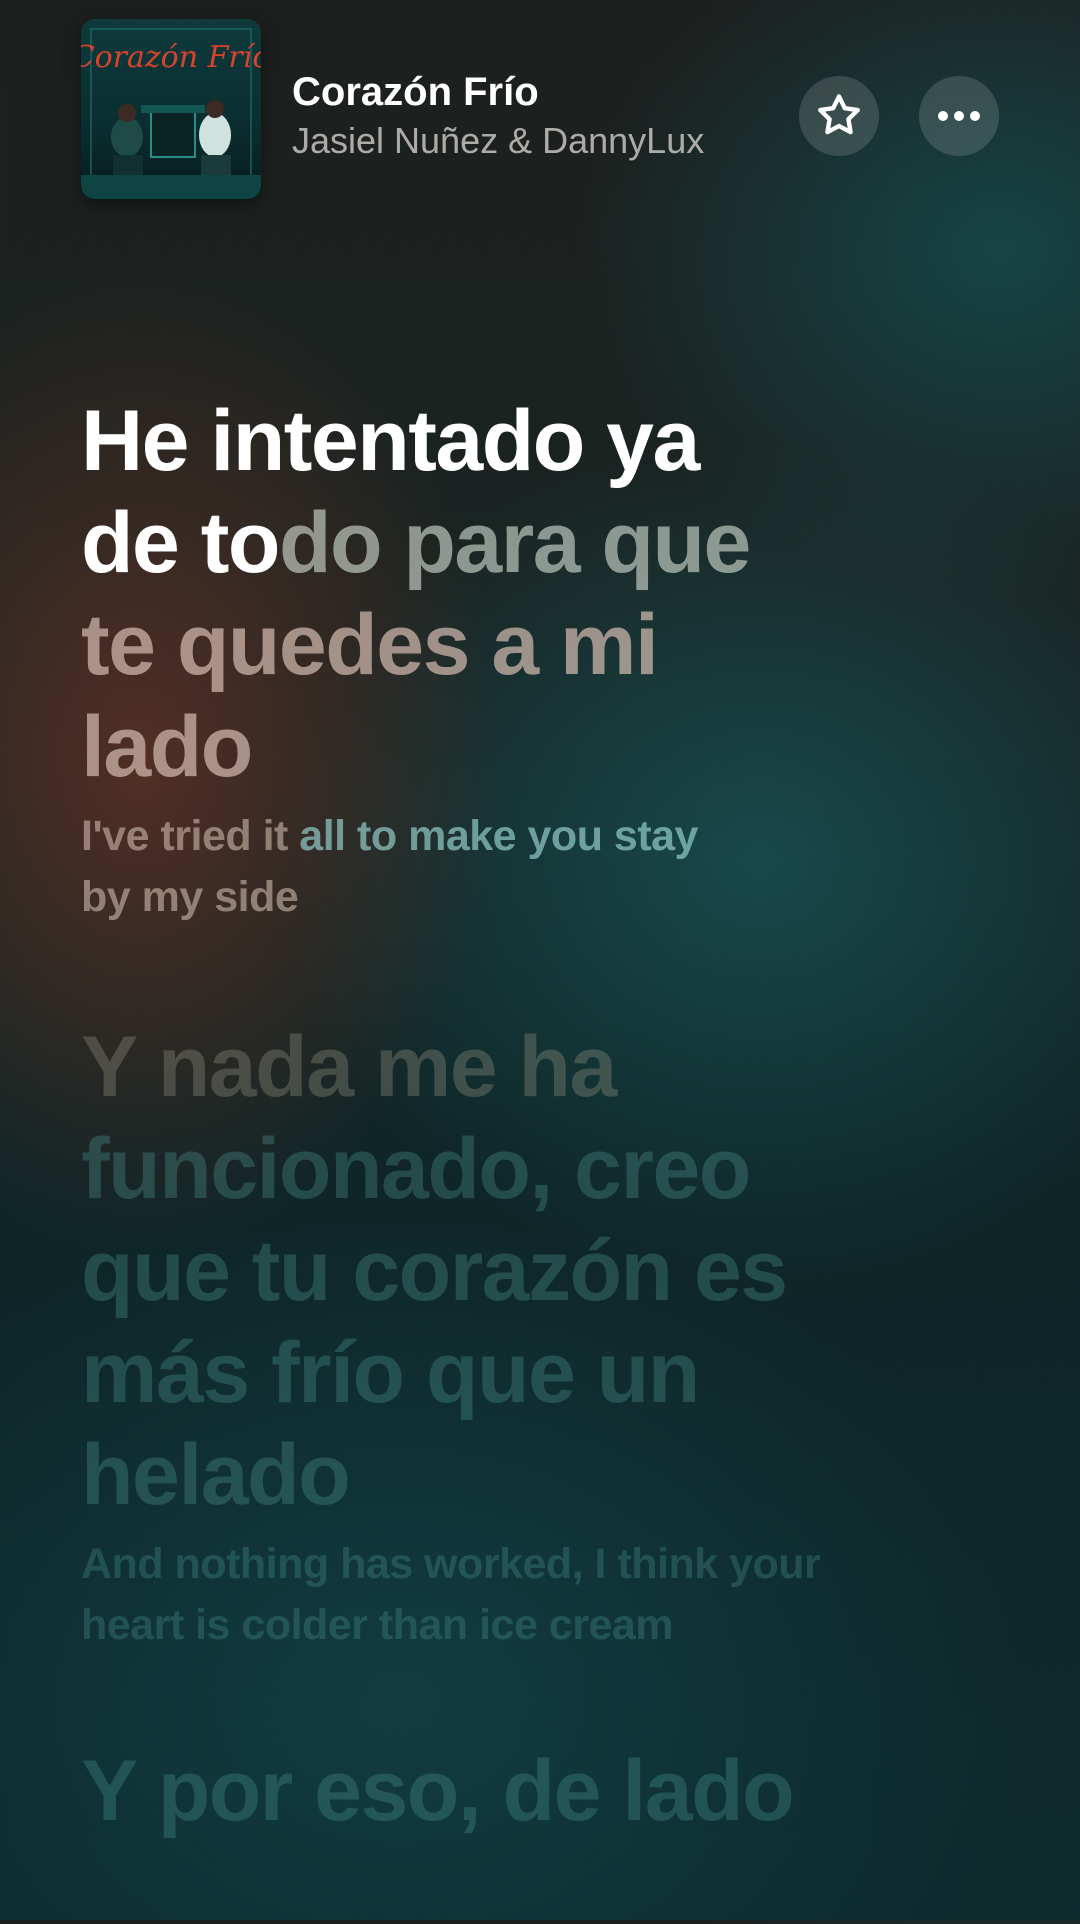  I want to click on album-art-image: Corazón Frío, so click(171, 109).